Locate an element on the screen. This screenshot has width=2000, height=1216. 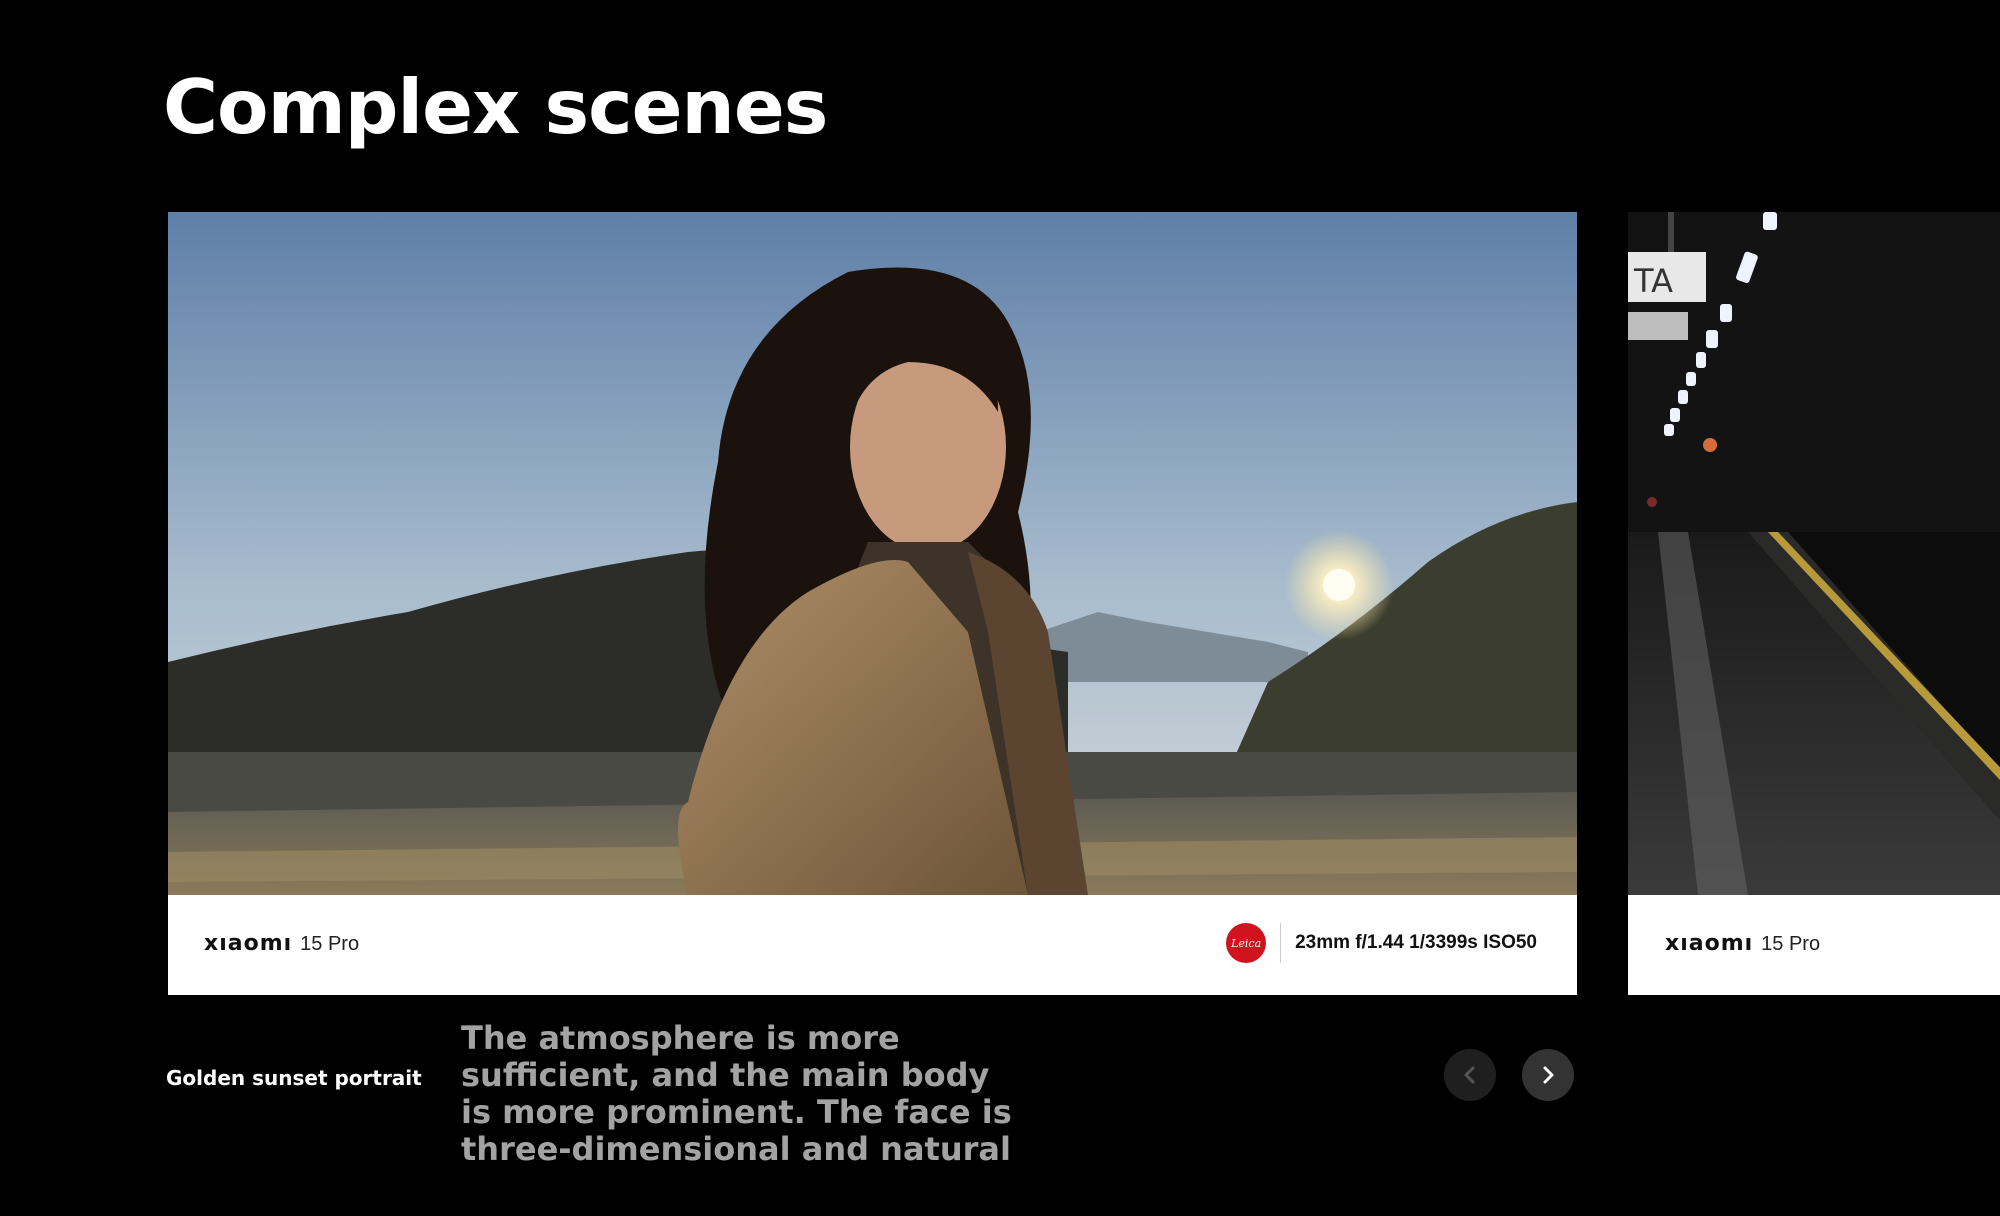
svg-text: TA is located at coordinates (1653, 281).